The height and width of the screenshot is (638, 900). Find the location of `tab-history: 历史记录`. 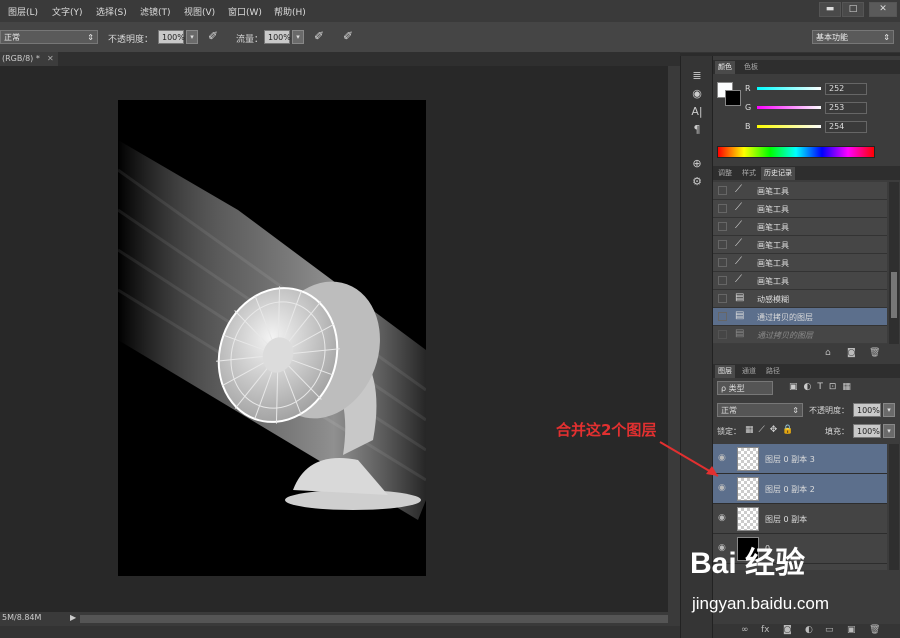

tab-history: 历史记录 is located at coordinates (778, 173).